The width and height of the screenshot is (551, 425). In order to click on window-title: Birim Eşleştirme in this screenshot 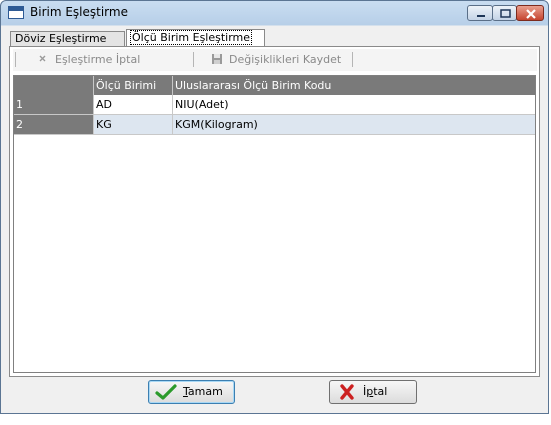, I will do `click(79, 12)`.